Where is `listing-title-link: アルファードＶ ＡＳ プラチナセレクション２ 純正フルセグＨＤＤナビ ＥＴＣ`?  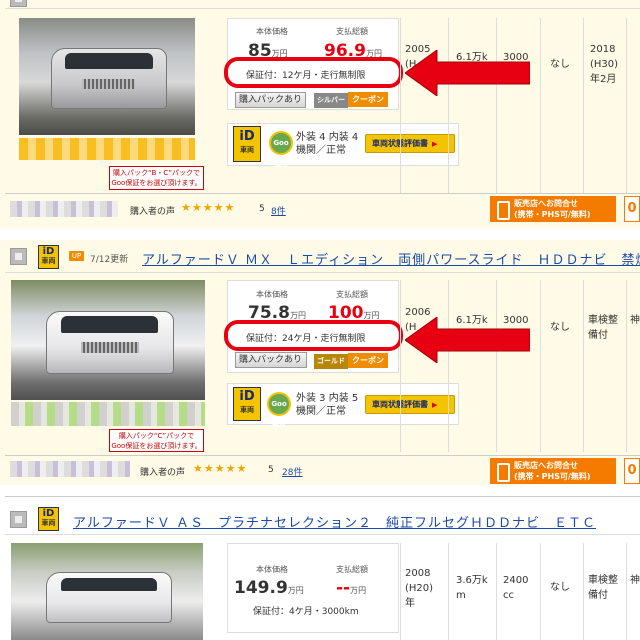
listing-title-link: アルファードＶ ＡＳ プラチナセレクション２ 純正フルセグＨＤＤナビ ＥＴＣ is located at coordinates (334, 521).